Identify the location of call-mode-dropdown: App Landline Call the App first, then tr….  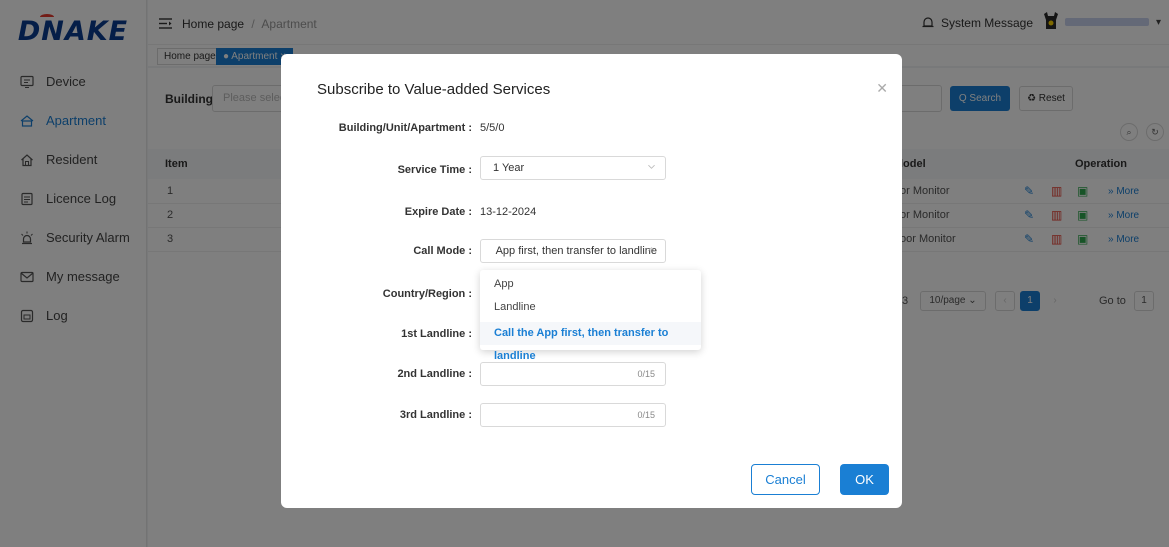
(590, 316).